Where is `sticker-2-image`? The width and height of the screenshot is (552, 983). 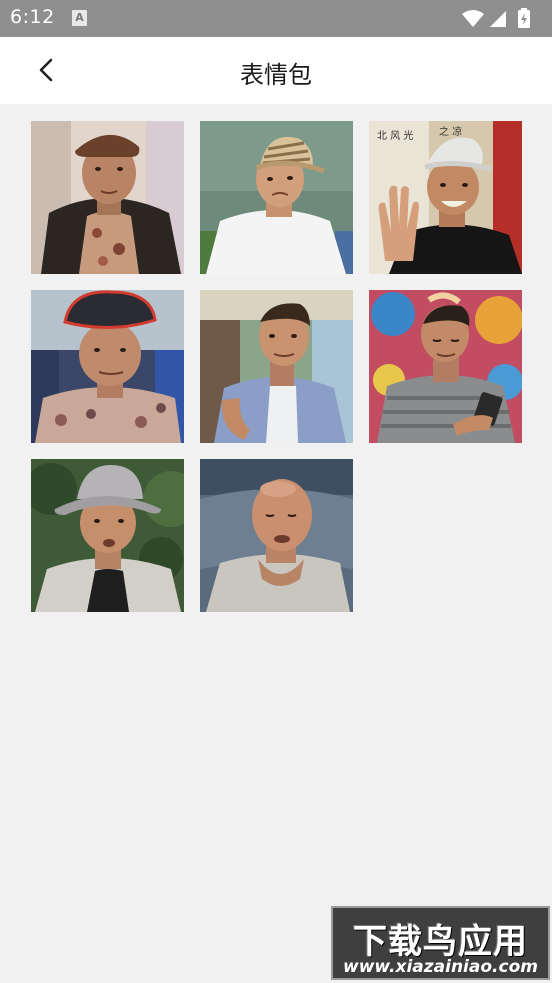
sticker-2-image is located at coordinates (276, 197).